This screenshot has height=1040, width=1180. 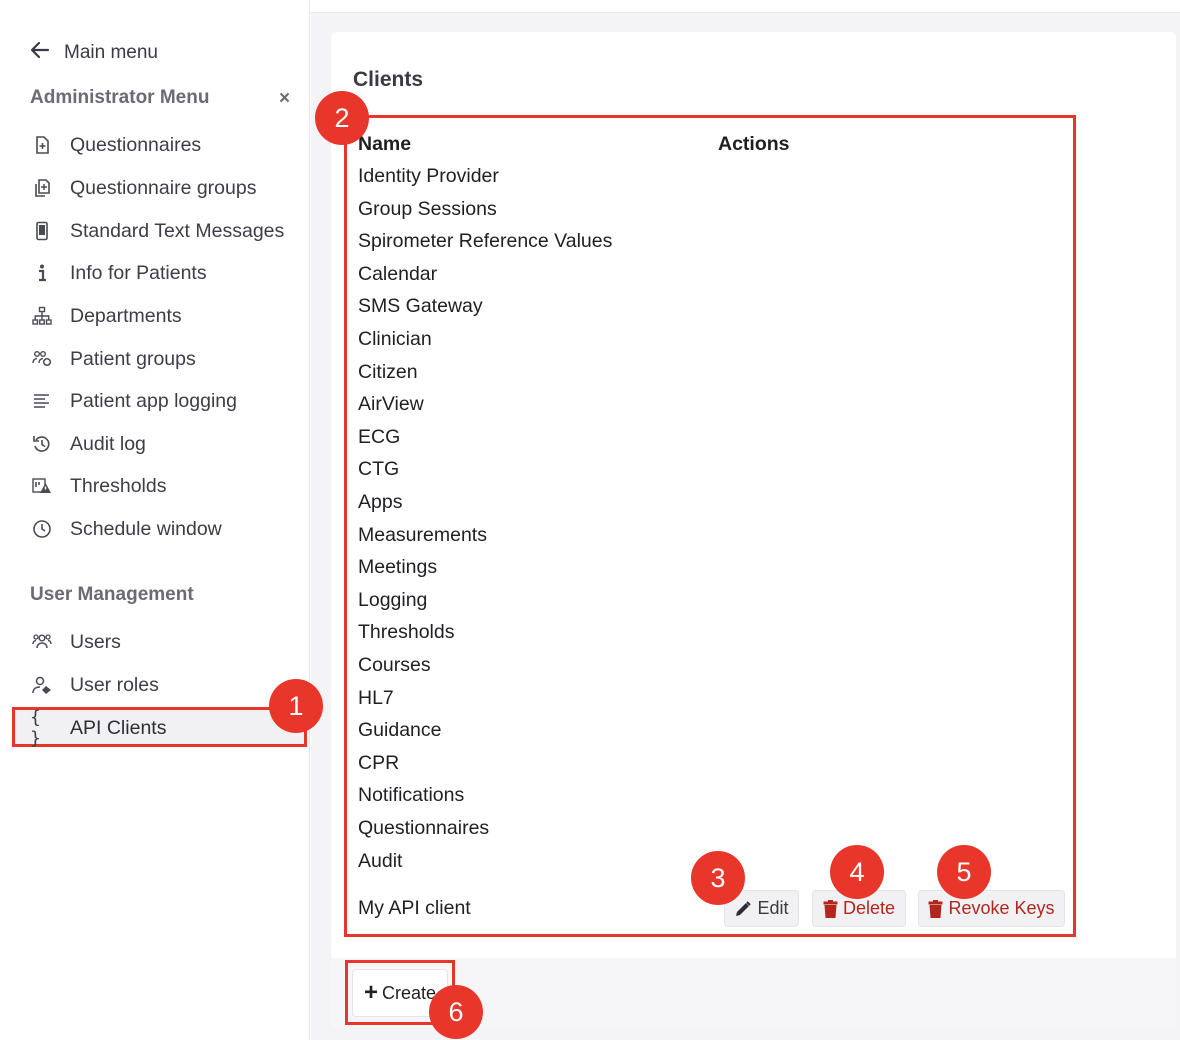 I want to click on braces-icon: { }, so click(x=35, y=728).